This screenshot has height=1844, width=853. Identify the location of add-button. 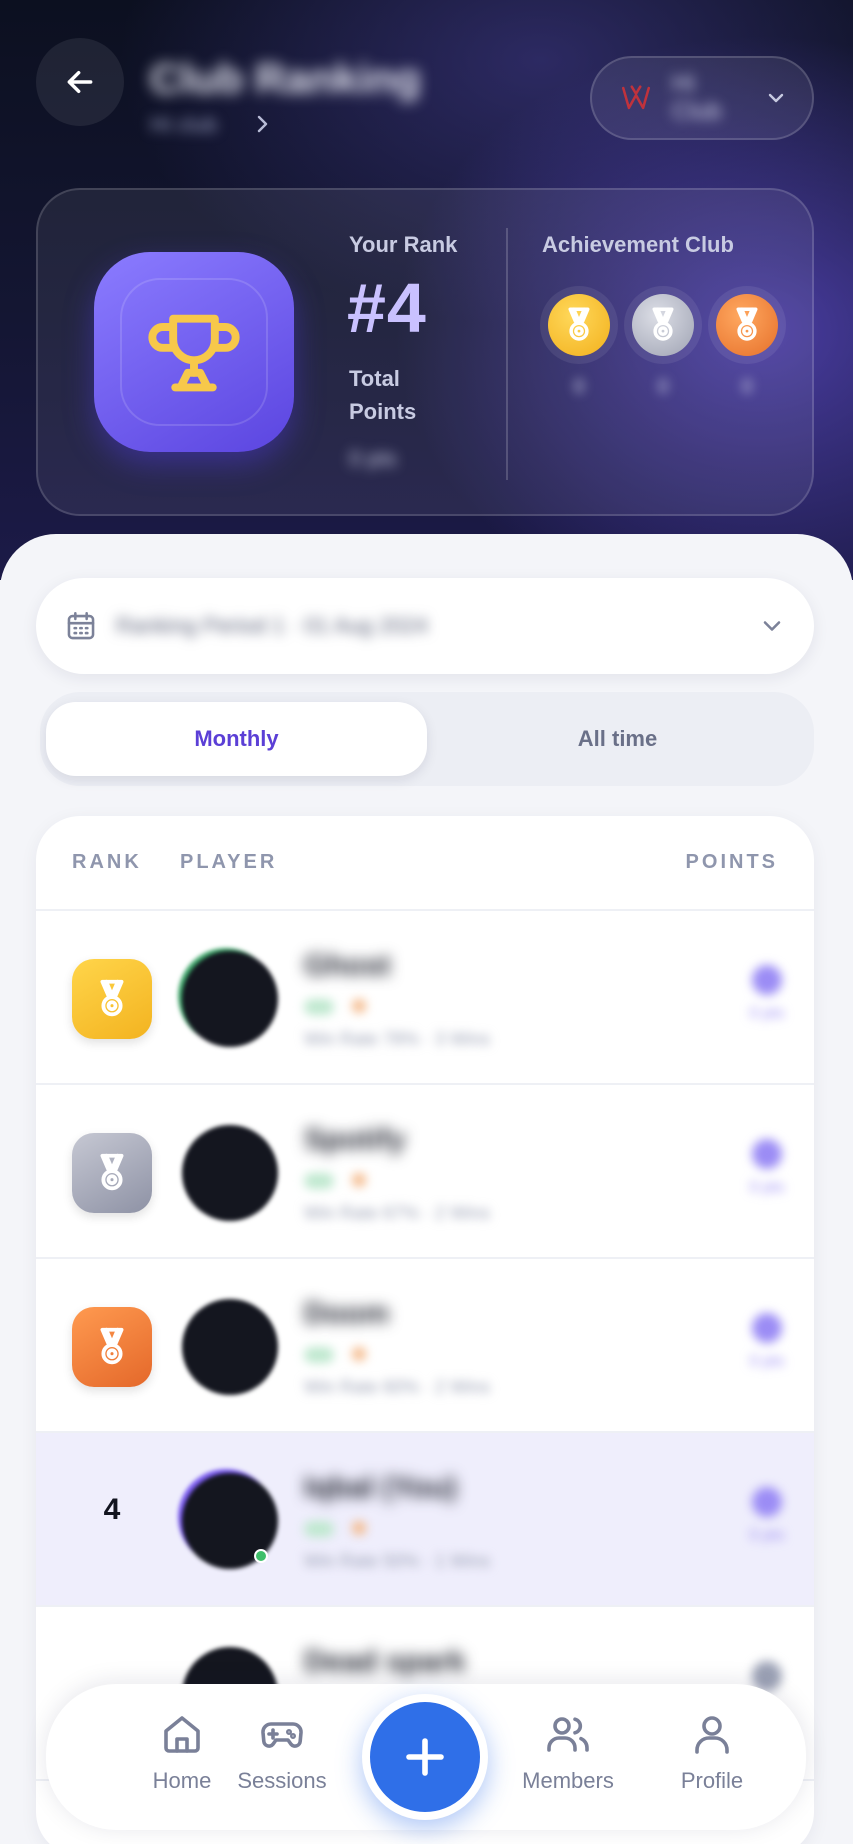
(425, 1757).